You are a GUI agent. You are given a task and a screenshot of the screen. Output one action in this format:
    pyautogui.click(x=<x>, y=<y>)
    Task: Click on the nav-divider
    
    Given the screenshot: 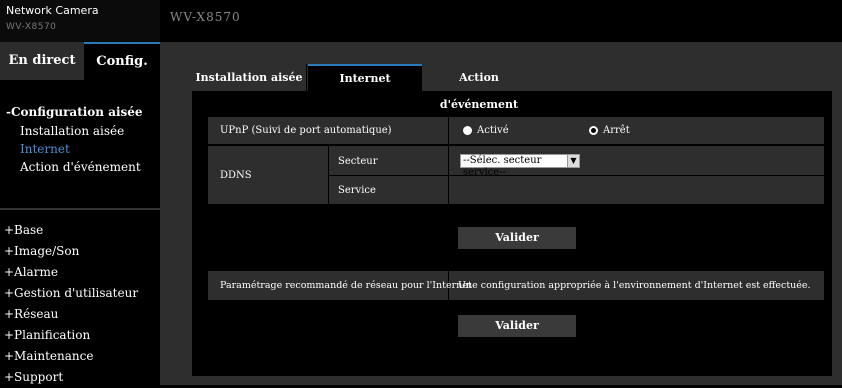 What is the action you would take?
    pyautogui.click(x=80, y=209)
    